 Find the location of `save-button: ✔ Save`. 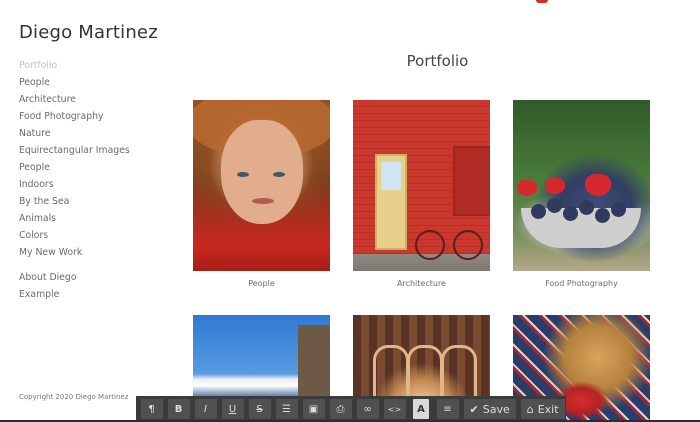

save-button: ✔ Save is located at coordinates (489, 409).